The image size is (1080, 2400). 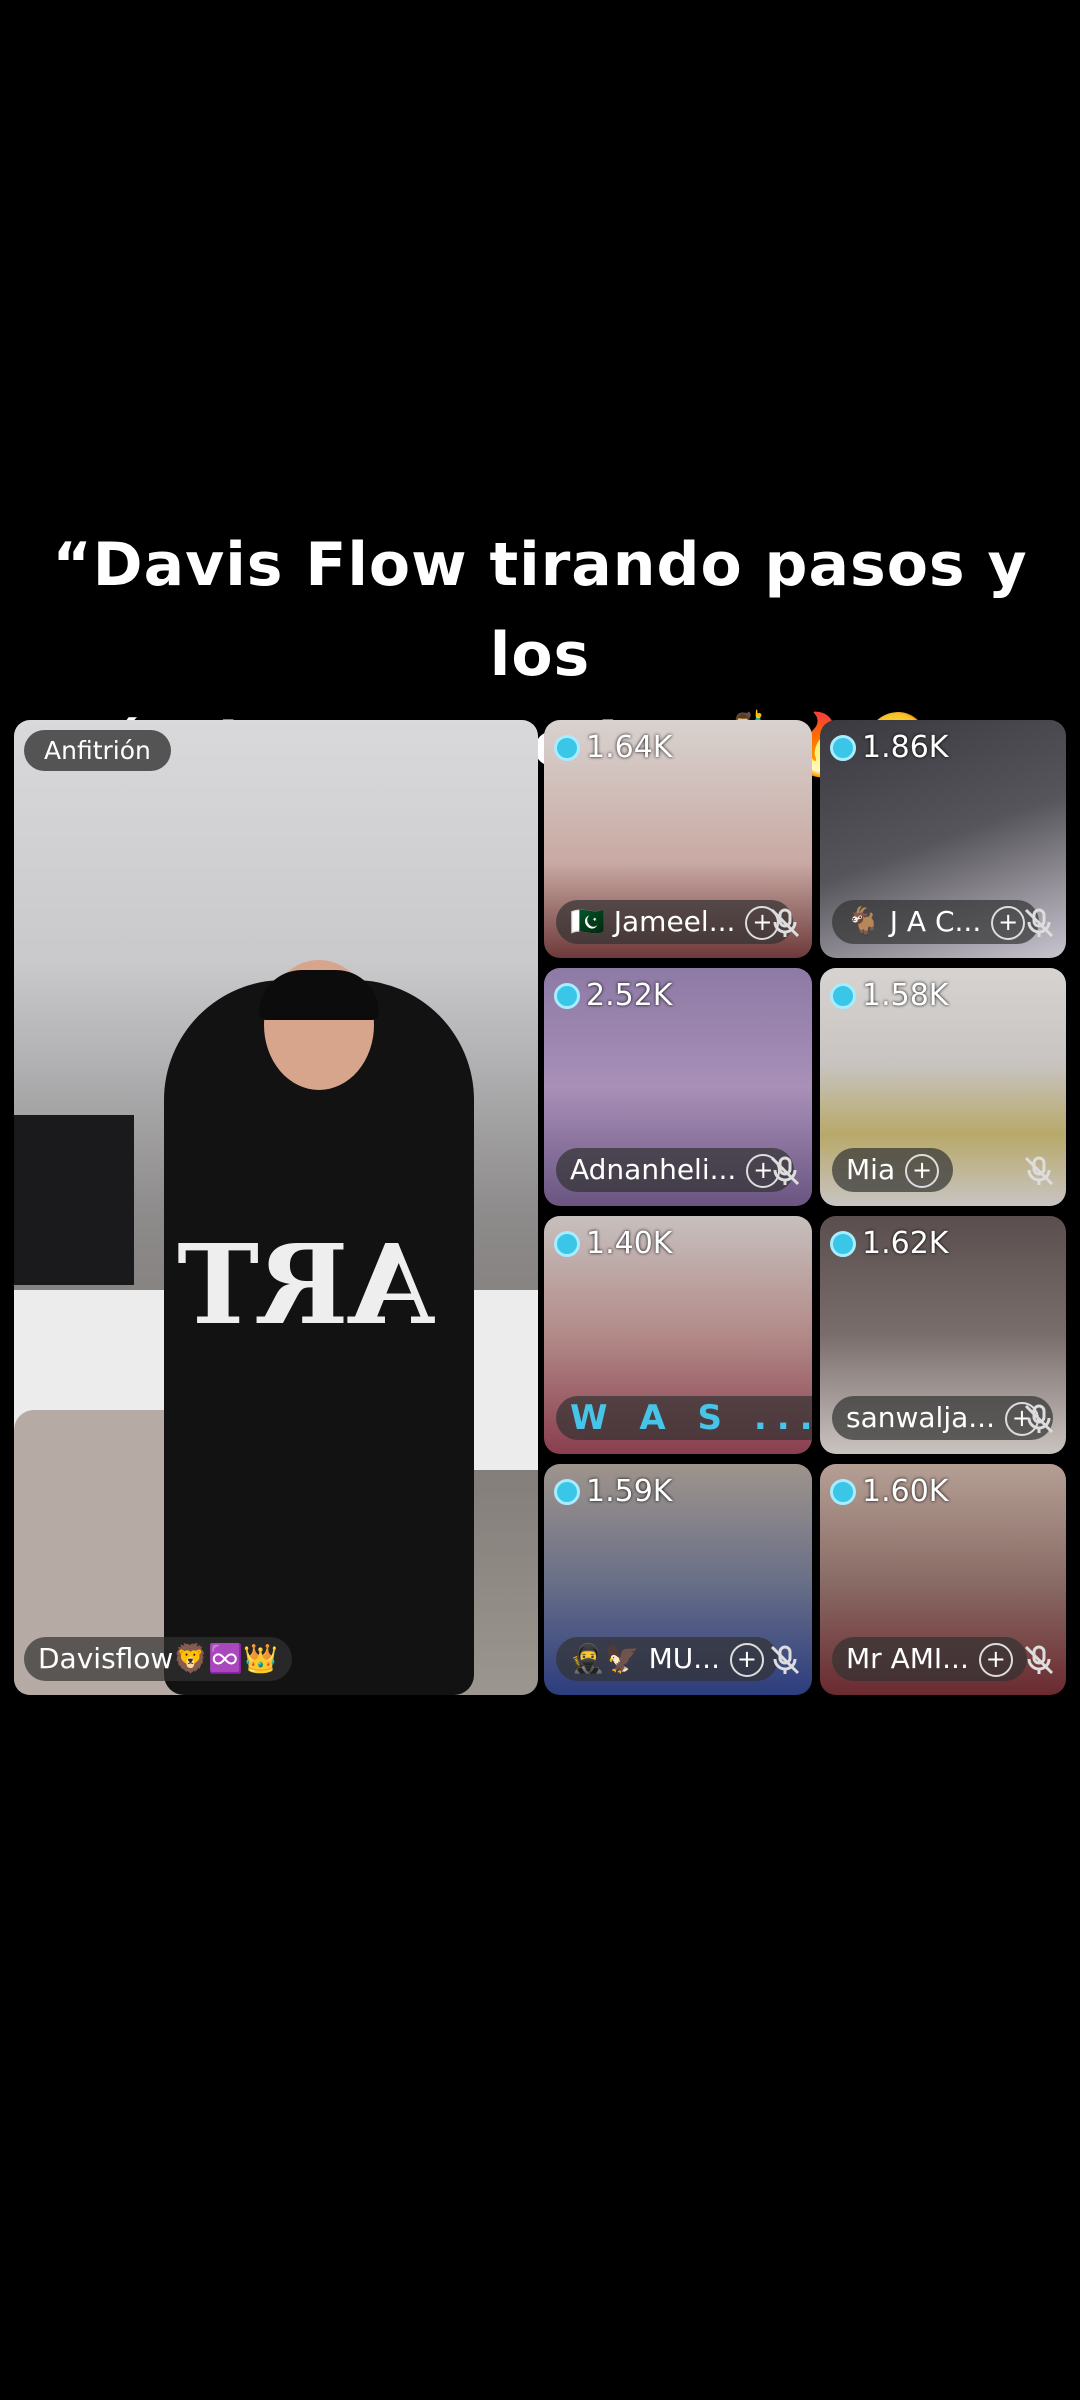 I want to click on gift-count: 1.40K, so click(x=613, y=1243).